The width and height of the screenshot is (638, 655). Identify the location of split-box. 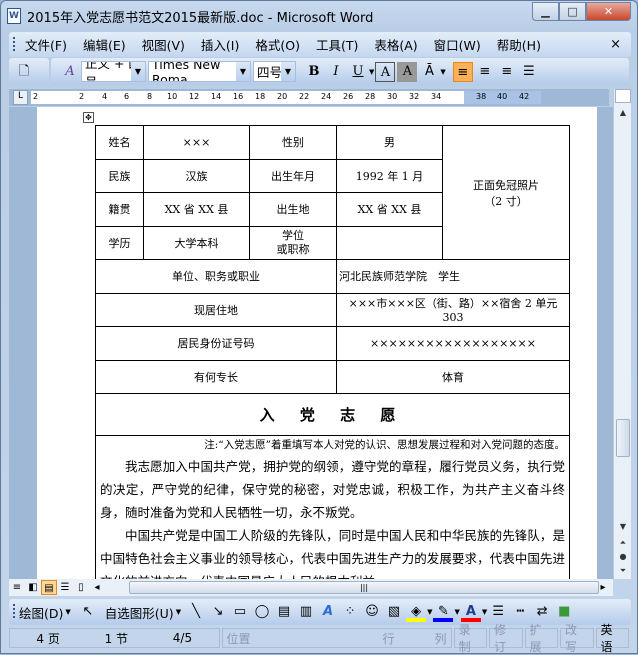
(623, 96).